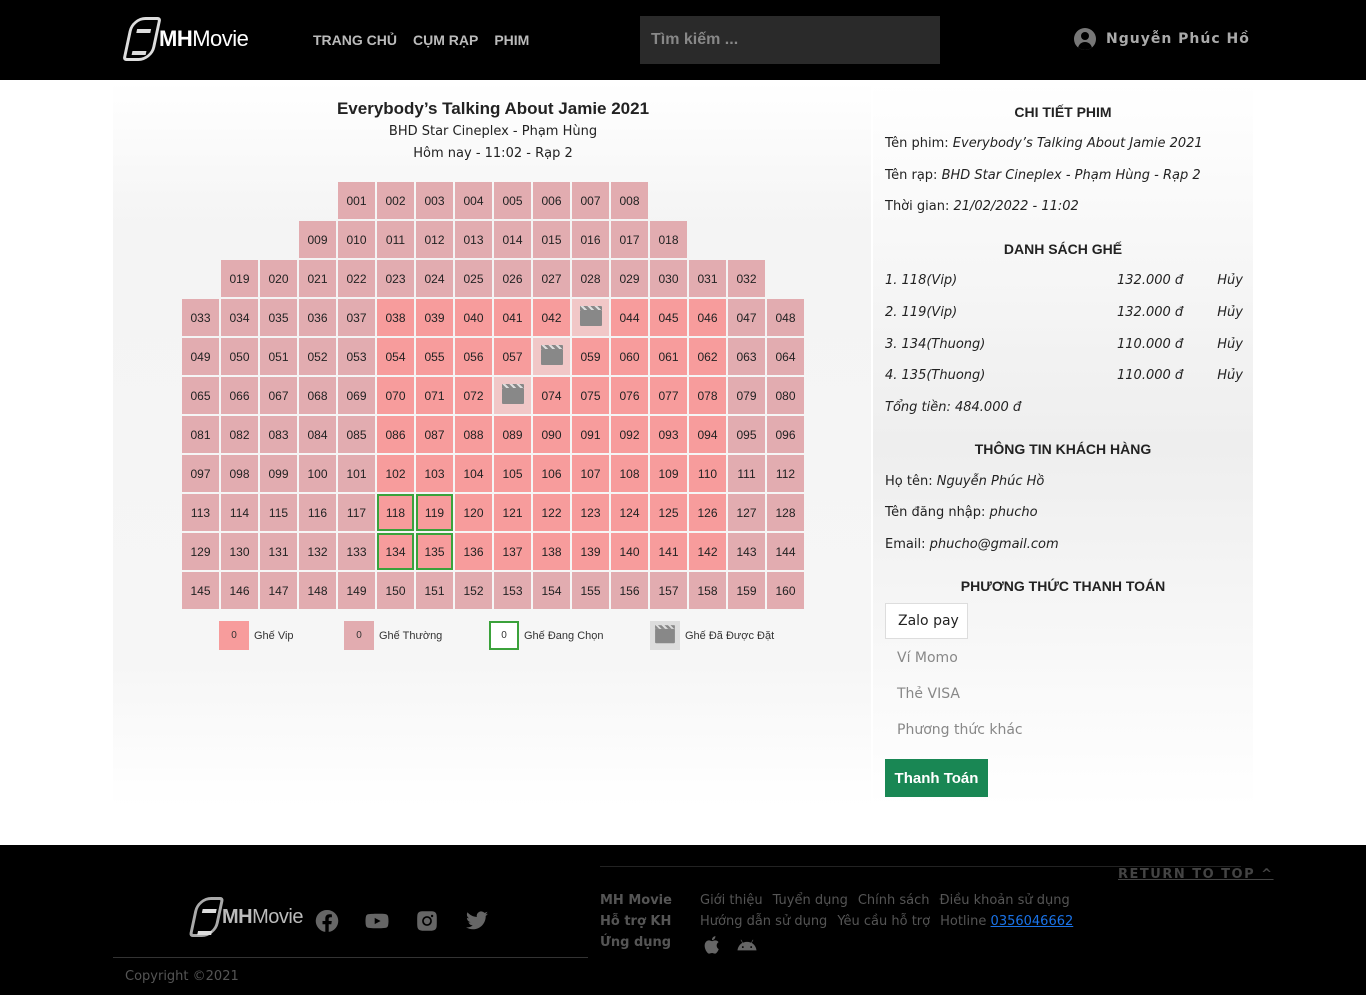  What do you see at coordinates (746, 512) in the screenshot?
I see `seat: 127` at bounding box center [746, 512].